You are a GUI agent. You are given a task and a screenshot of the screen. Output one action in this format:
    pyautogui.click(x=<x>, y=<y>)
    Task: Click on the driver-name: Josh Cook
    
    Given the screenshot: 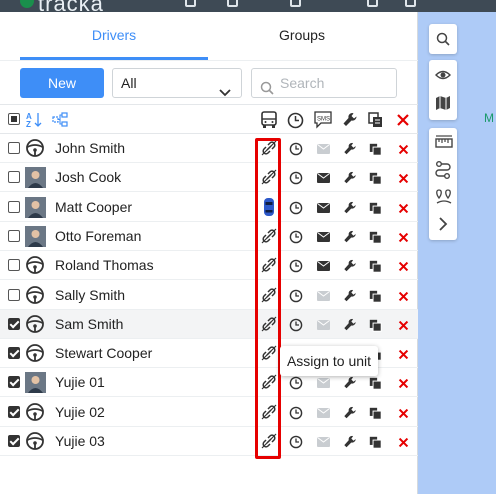 What is the action you would take?
    pyautogui.click(x=88, y=177)
    